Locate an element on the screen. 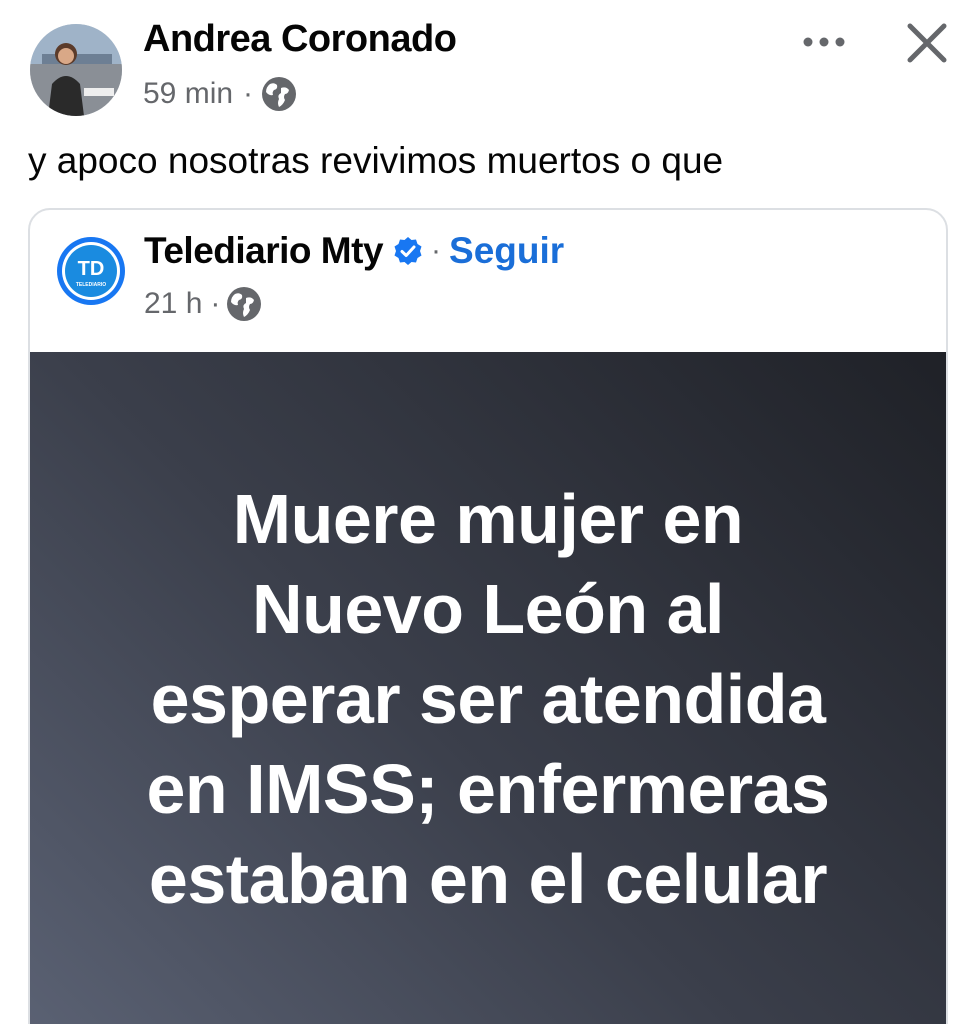 This screenshot has width=975, height=1024. post-time: 59 min is located at coordinates (188, 94).